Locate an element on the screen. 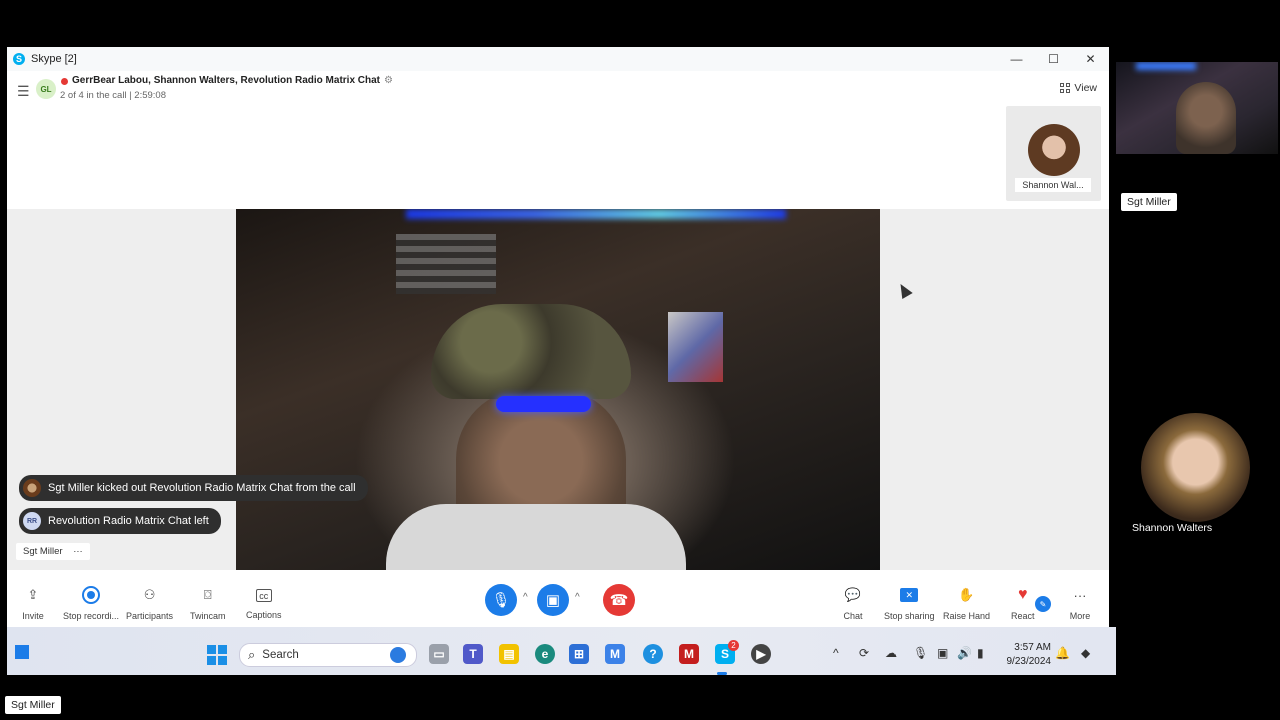  captions-icon: cc is located at coordinates (263, 595).